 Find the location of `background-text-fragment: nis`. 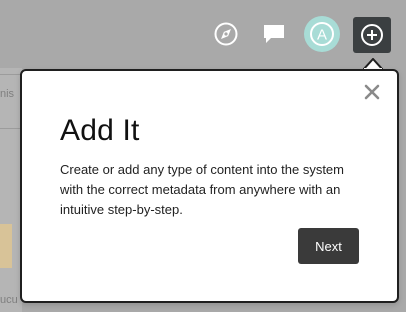

background-text-fragment: nis is located at coordinates (7, 94).